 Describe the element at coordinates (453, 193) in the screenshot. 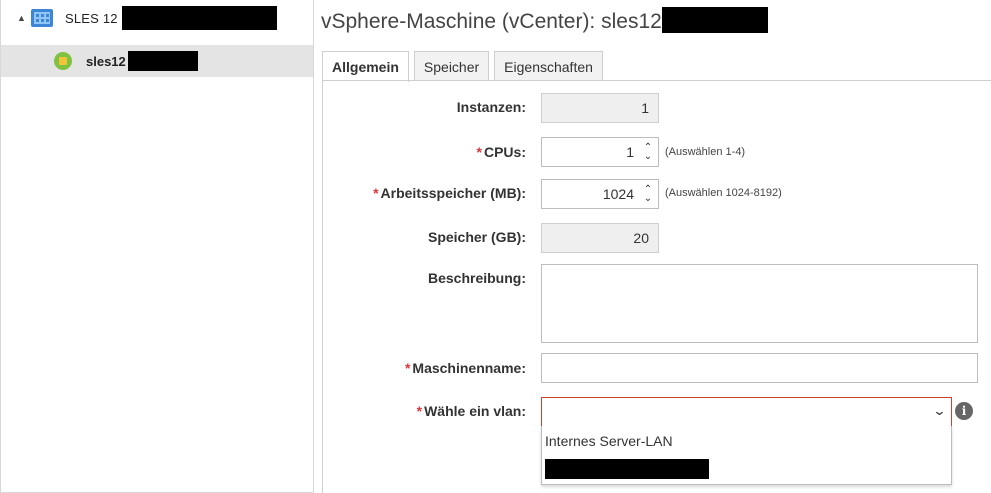

I see `memory-label-text: Arbeitsspeicher (MB):` at that location.